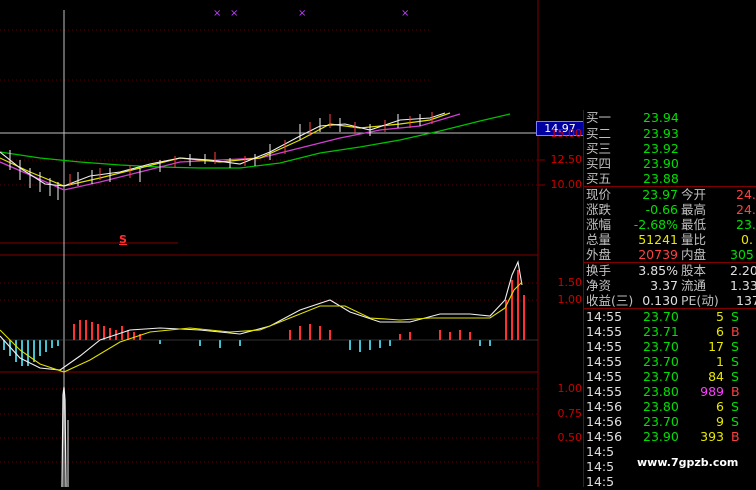  Describe the element at coordinates (688, 462) in the screenshot. I see `watermark: www.7gpzb.com` at that location.